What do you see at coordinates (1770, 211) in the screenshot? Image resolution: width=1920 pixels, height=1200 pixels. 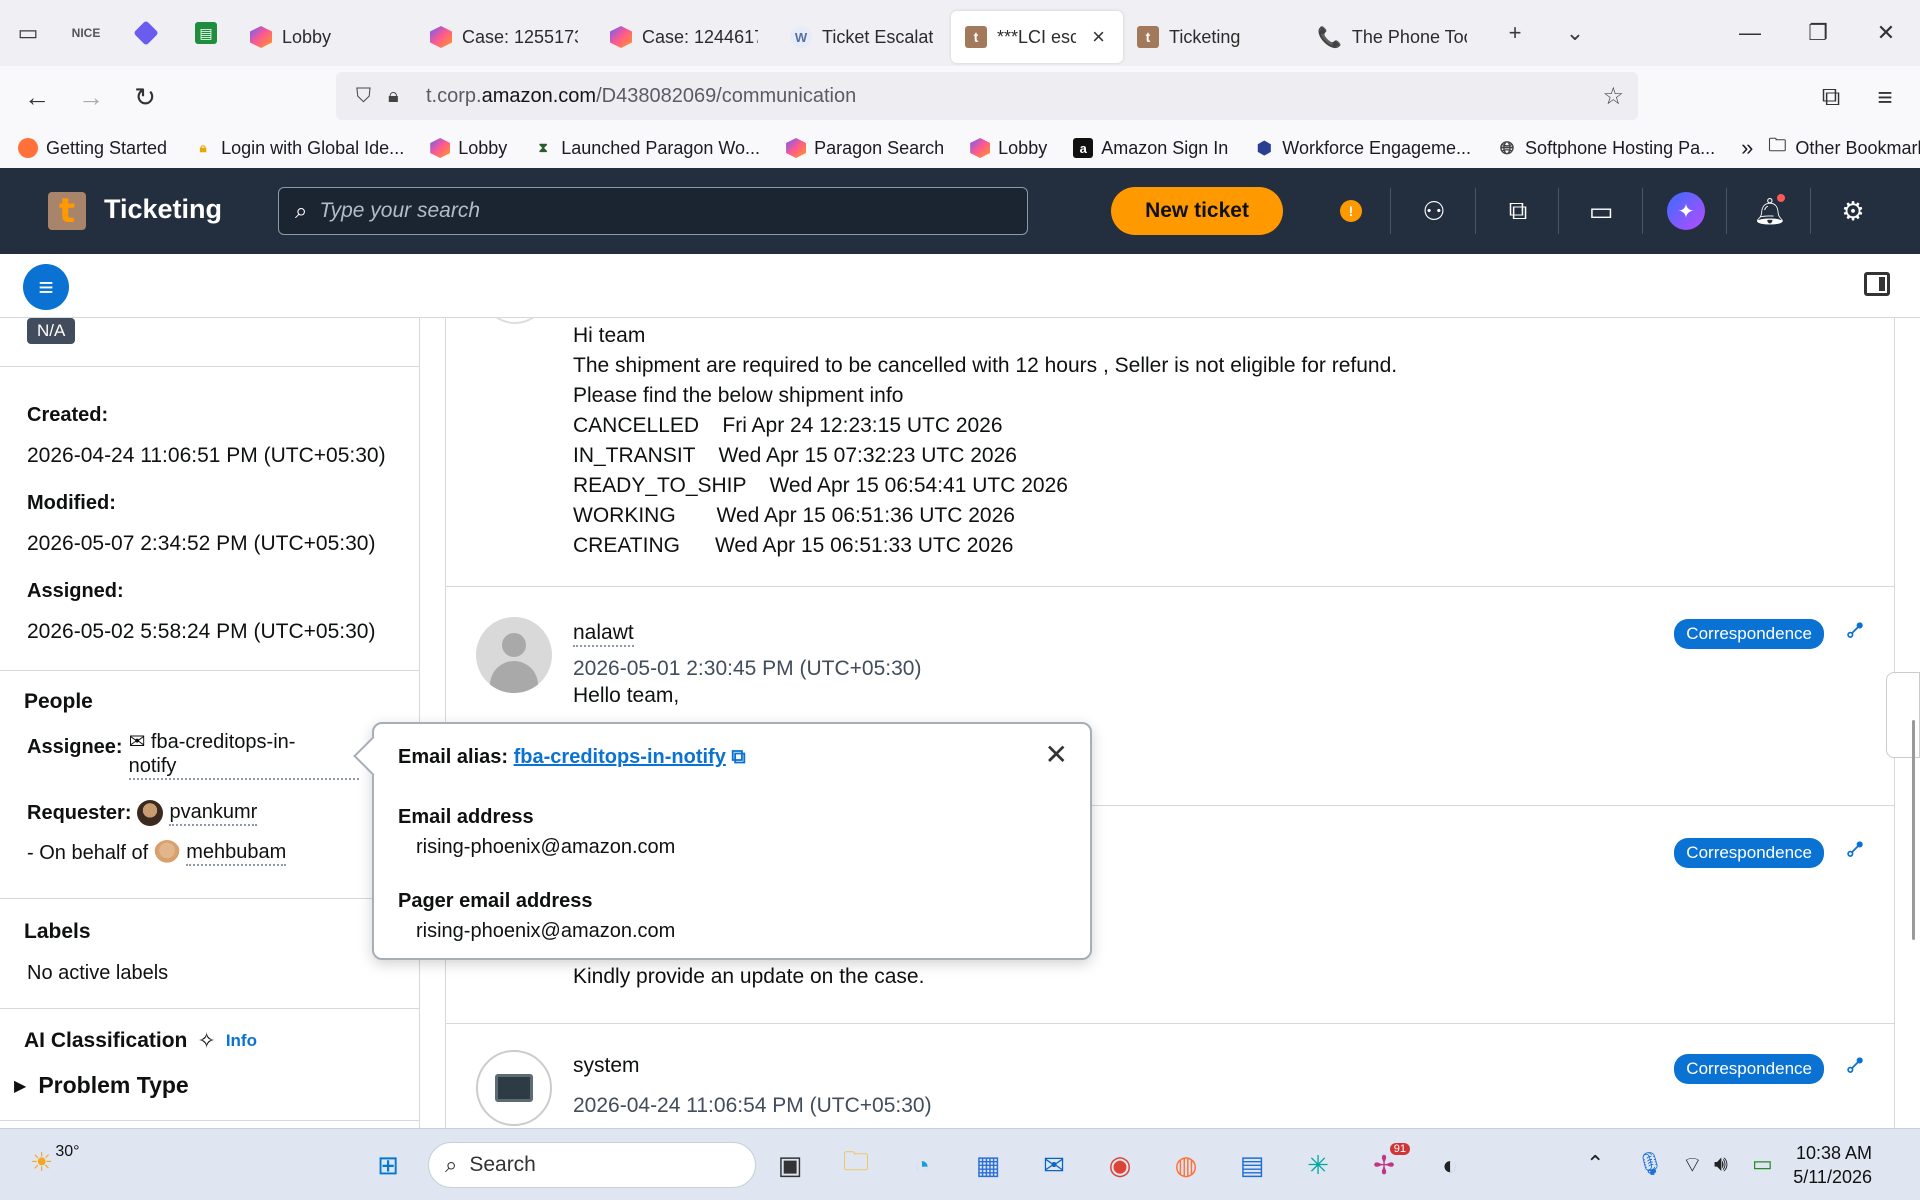 I see `bell-icon: 🔔︎` at bounding box center [1770, 211].